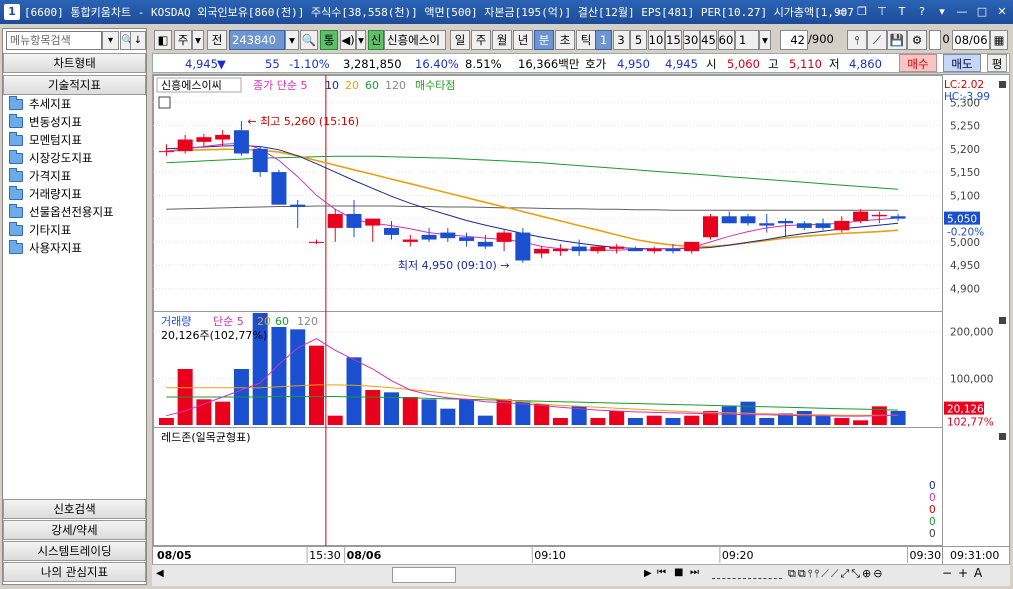  Describe the element at coordinates (61, 212) in the screenshot. I see `tree-item: 선물옵션전용지표` at that location.